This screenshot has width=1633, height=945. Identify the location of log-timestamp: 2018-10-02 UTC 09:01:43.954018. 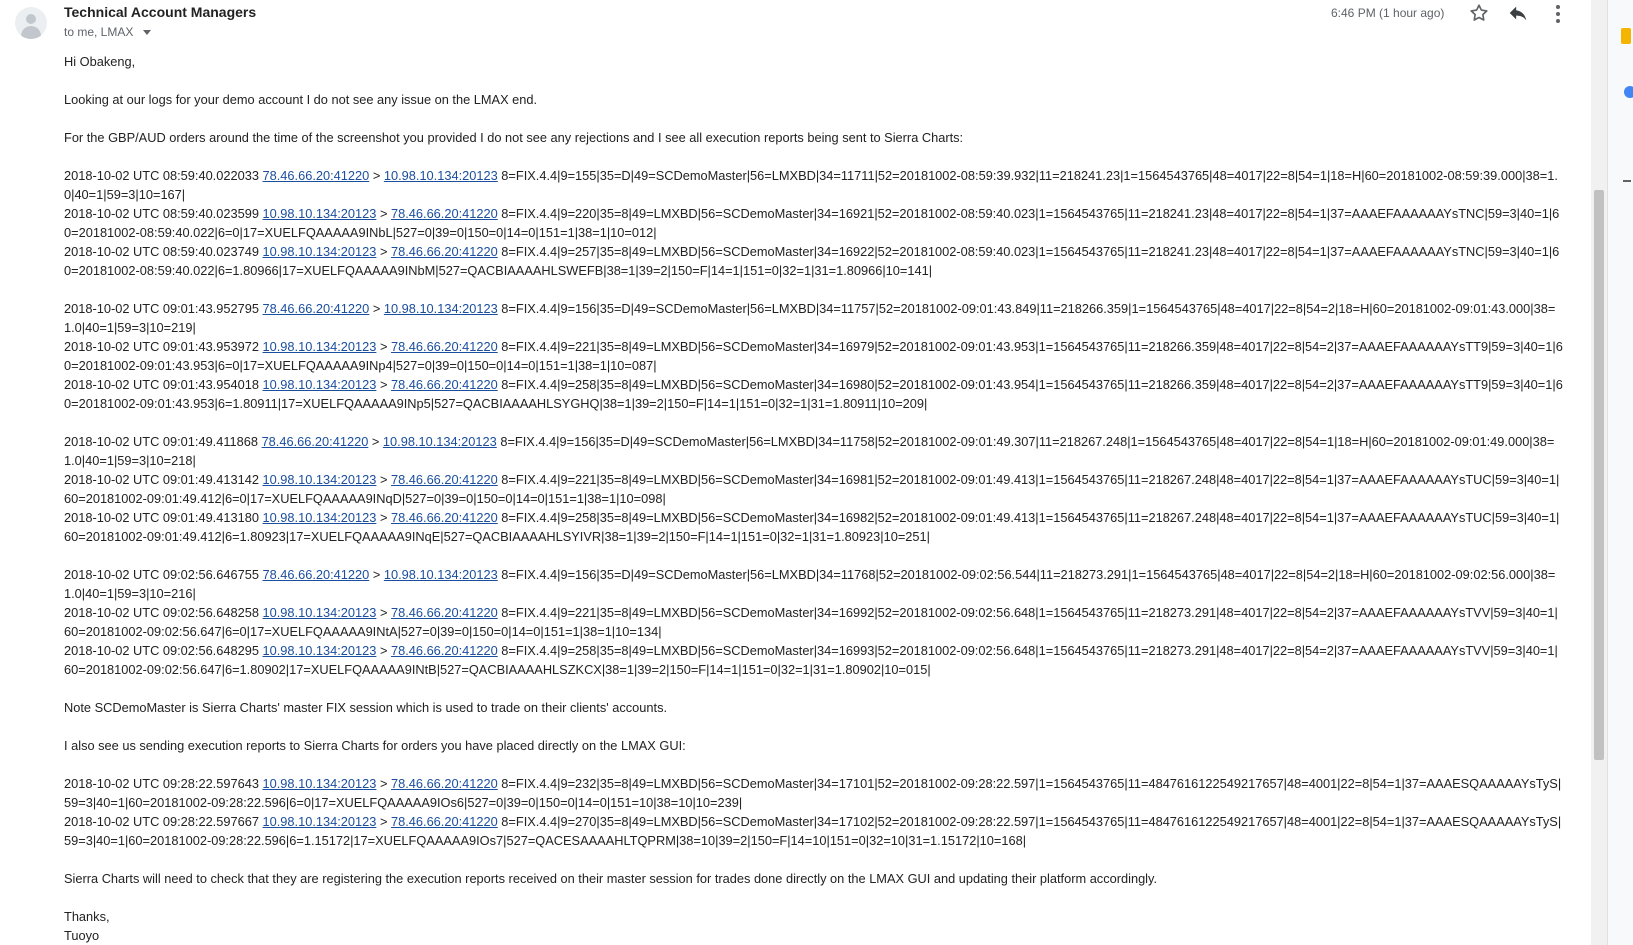
(161, 384).